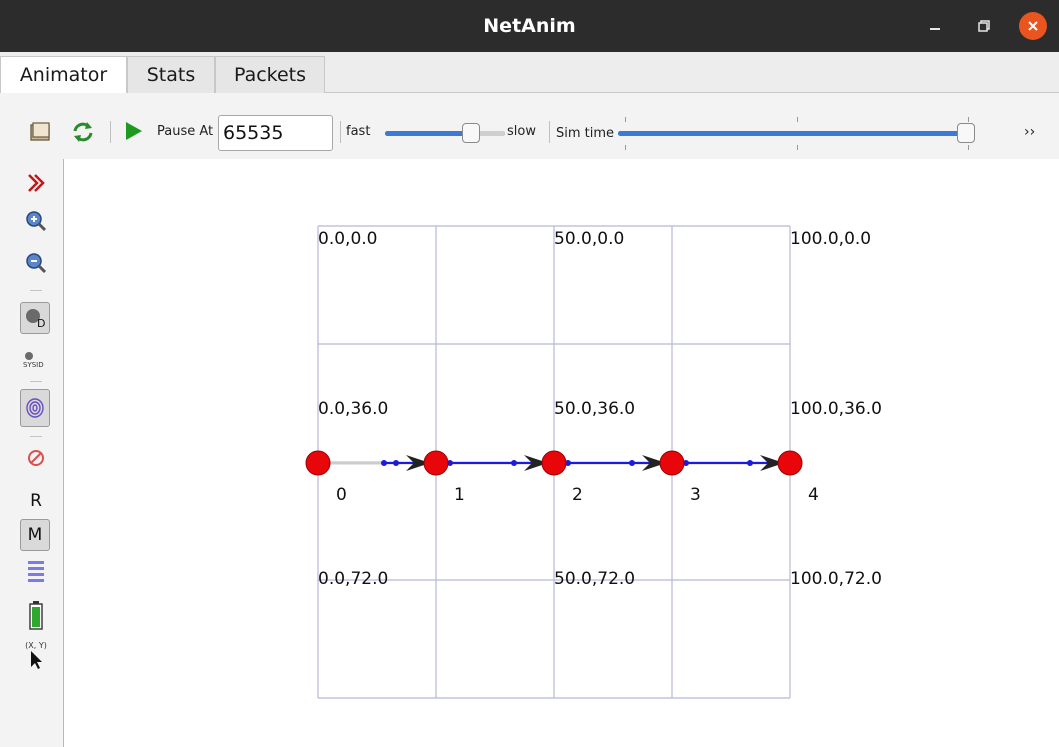 The height and width of the screenshot is (747, 1059). I want to click on show-system-id-toggle: SYSID, so click(36, 359).